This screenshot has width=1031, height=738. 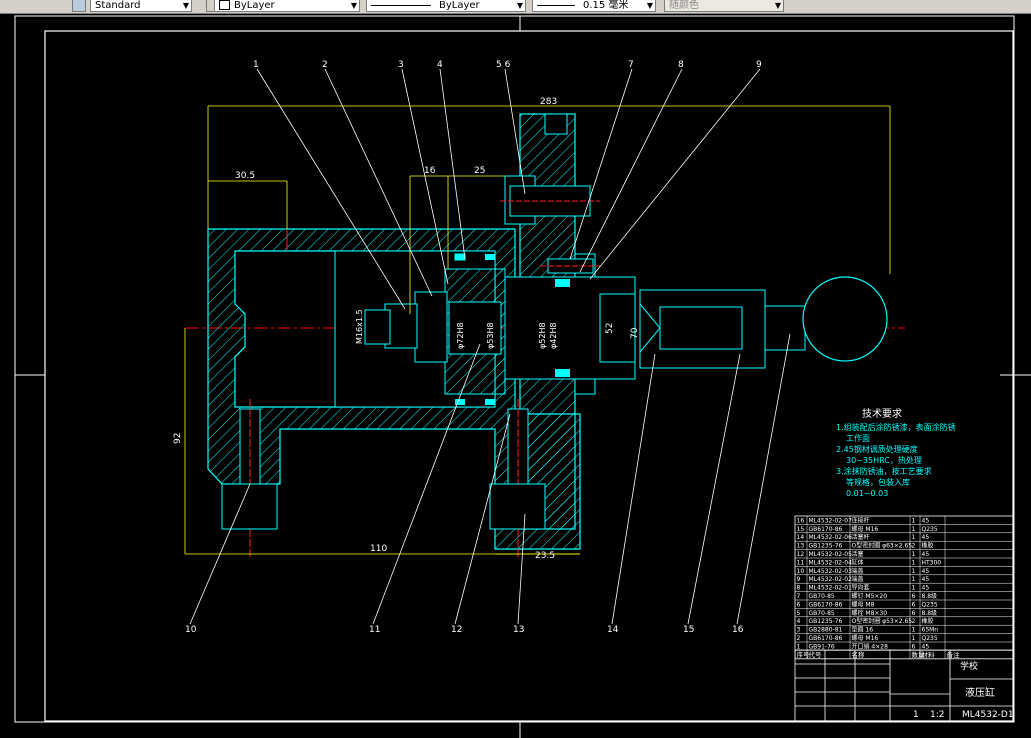 What do you see at coordinates (738, 630) in the screenshot?
I see `balloon-16: 16` at bounding box center [738, 630].